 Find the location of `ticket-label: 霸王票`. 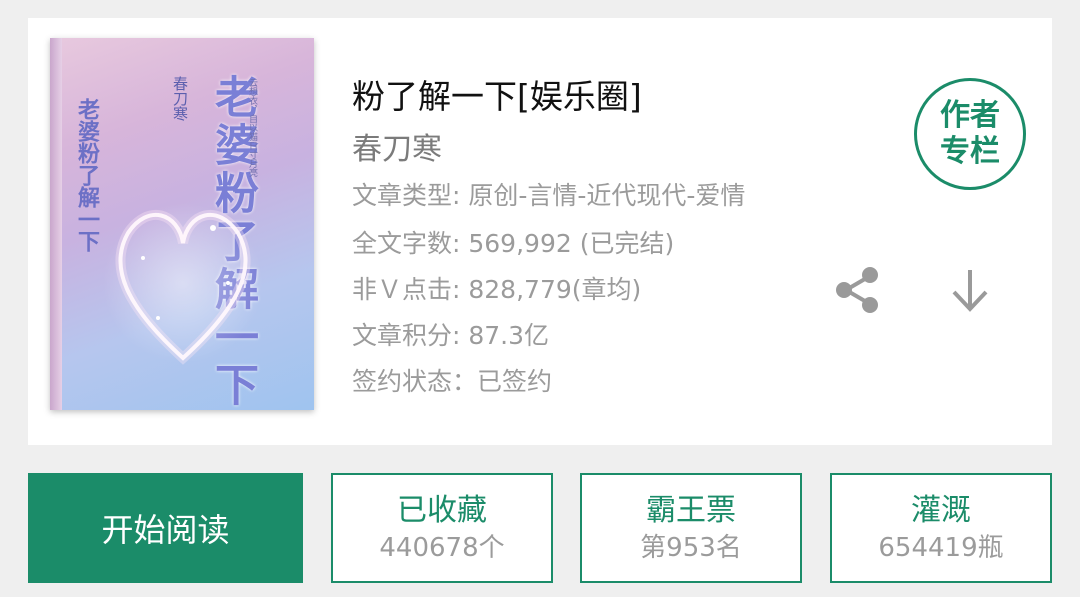

ticket-label: 霸王票 is located at coordinates (691, 510).